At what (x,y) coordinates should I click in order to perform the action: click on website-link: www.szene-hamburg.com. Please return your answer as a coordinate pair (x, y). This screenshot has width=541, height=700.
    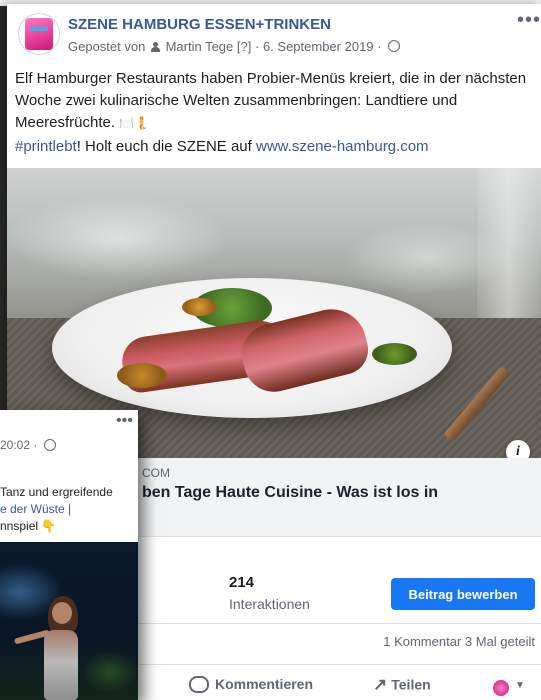
    Looking at the image, I should click on (342, 146).